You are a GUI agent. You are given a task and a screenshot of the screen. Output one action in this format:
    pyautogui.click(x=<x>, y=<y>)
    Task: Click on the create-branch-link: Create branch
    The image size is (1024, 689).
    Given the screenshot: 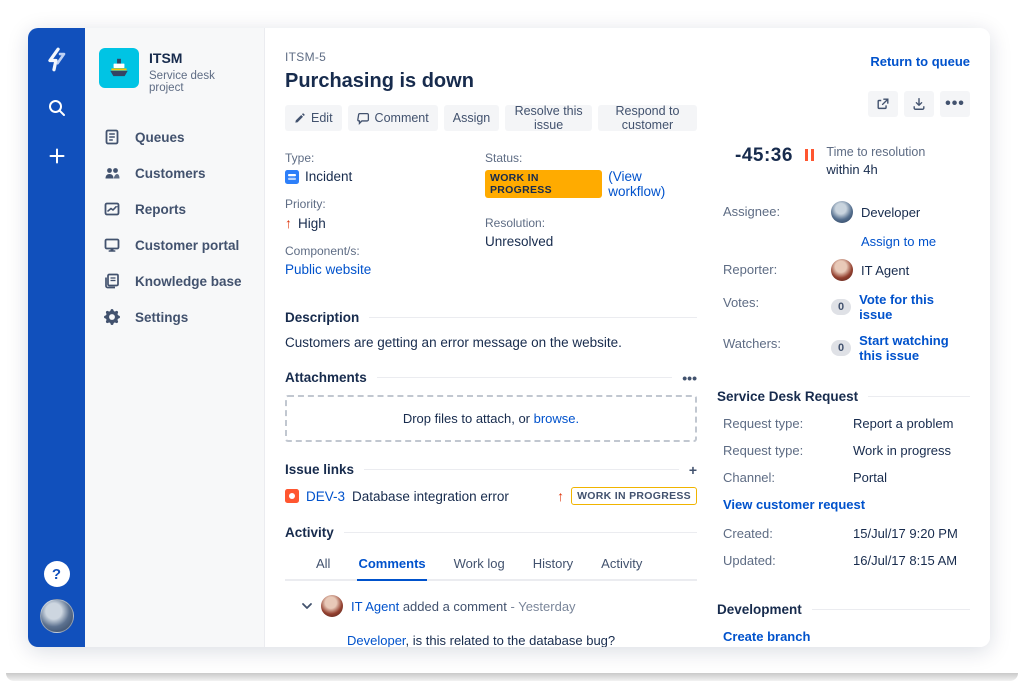 What is the action you would take?
    pyautogui.click(x=766, y=636)
    